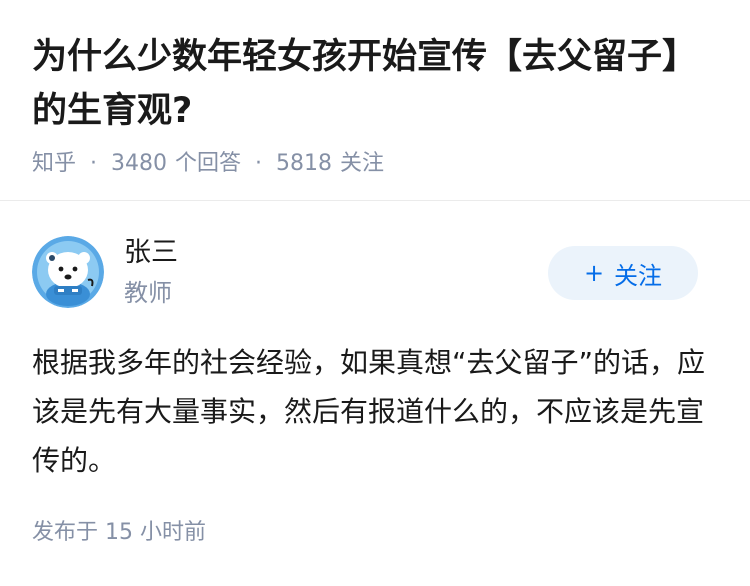  I want to click on avatar, so click(68, 272).